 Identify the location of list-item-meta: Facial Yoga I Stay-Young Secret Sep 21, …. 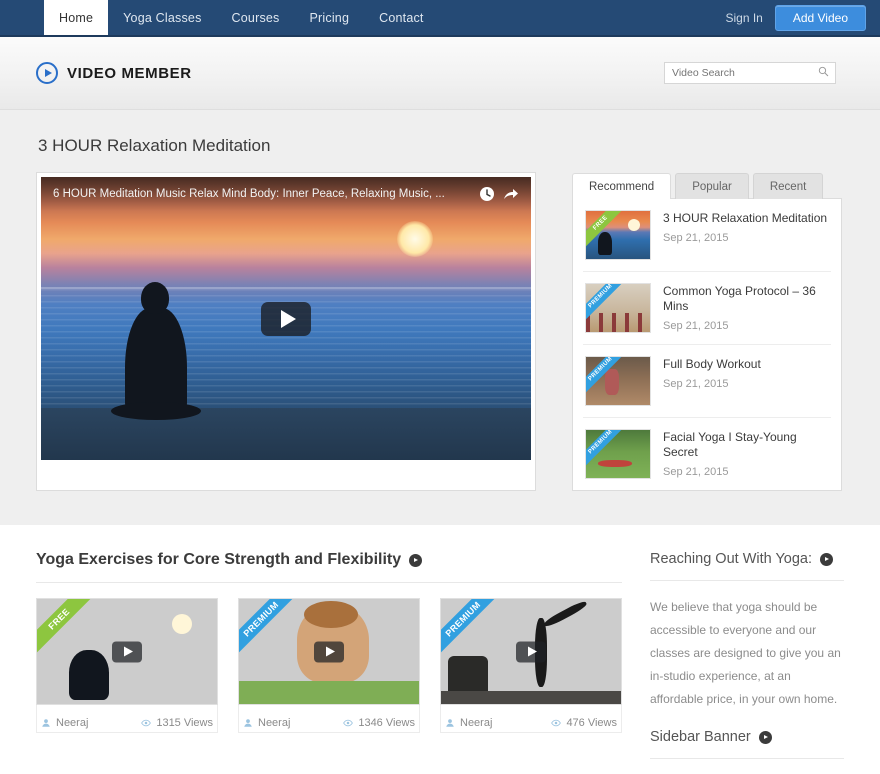
(746, 453).